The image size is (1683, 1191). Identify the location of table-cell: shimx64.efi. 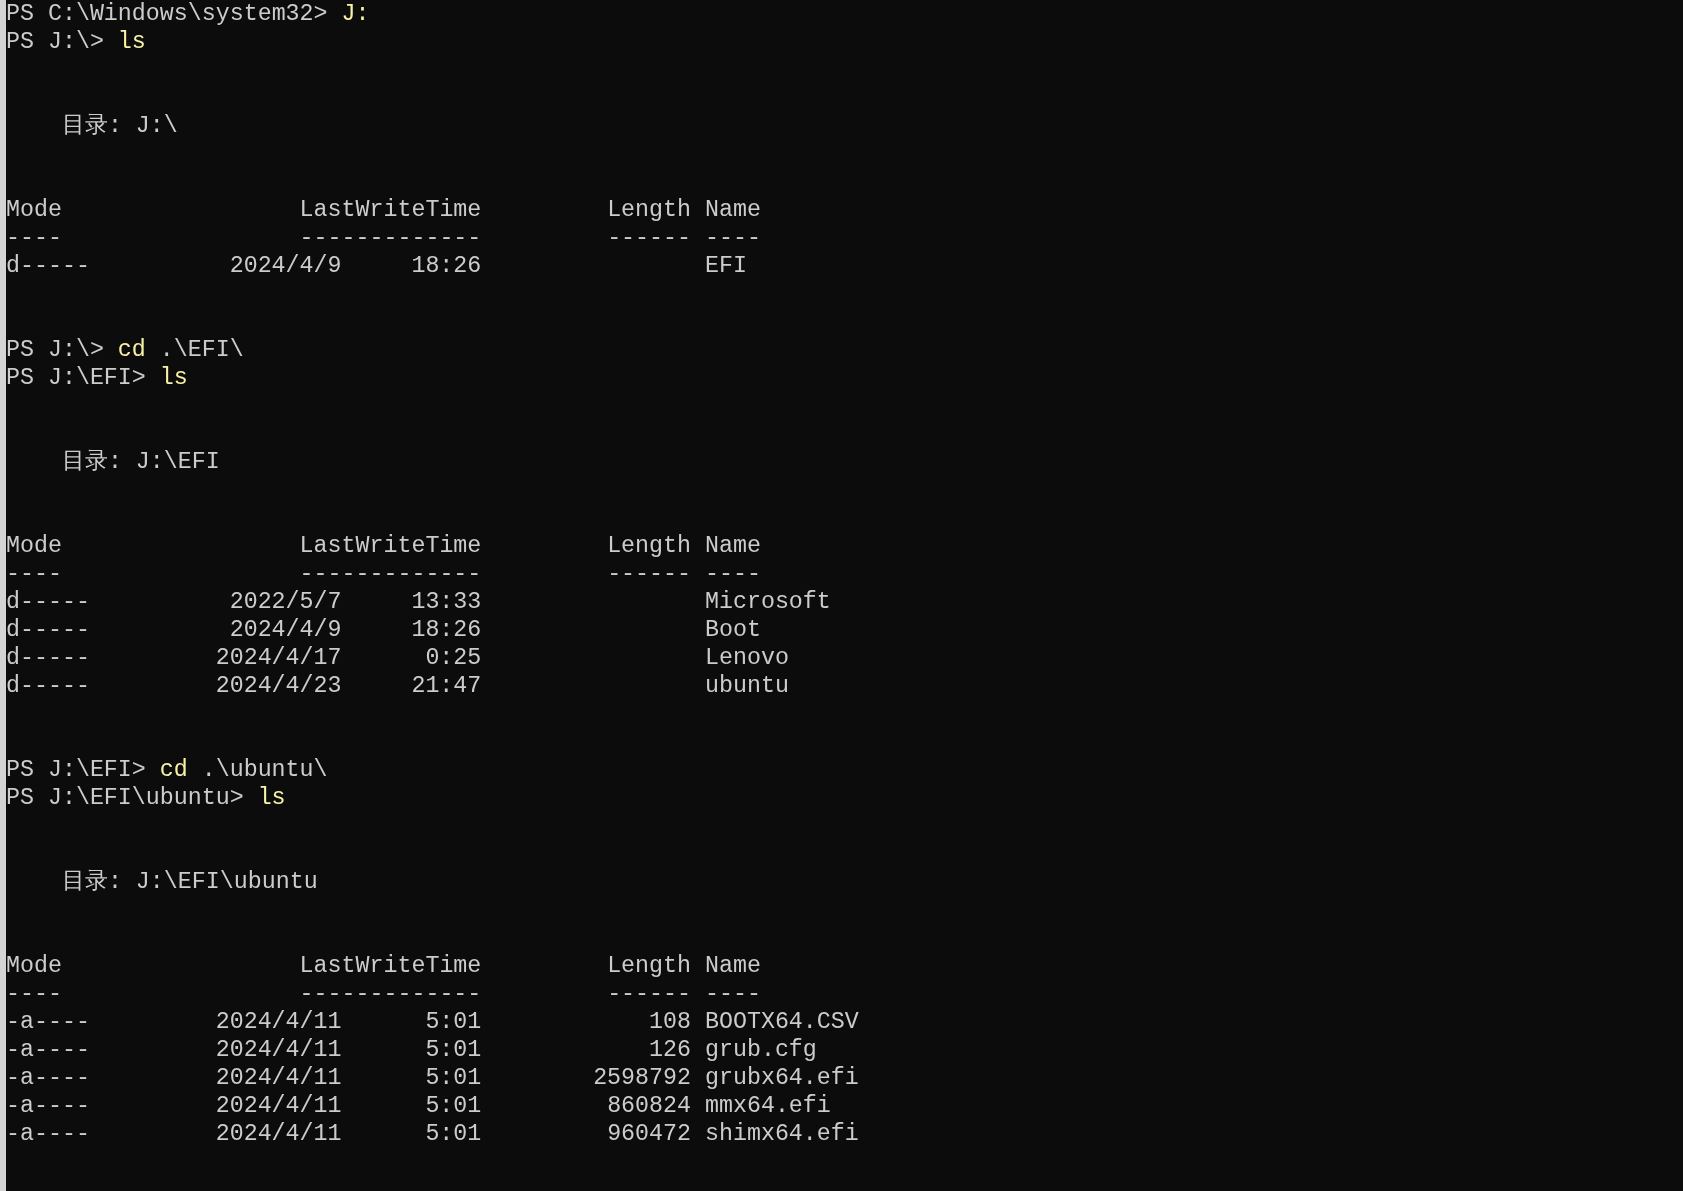
(782, 1134).